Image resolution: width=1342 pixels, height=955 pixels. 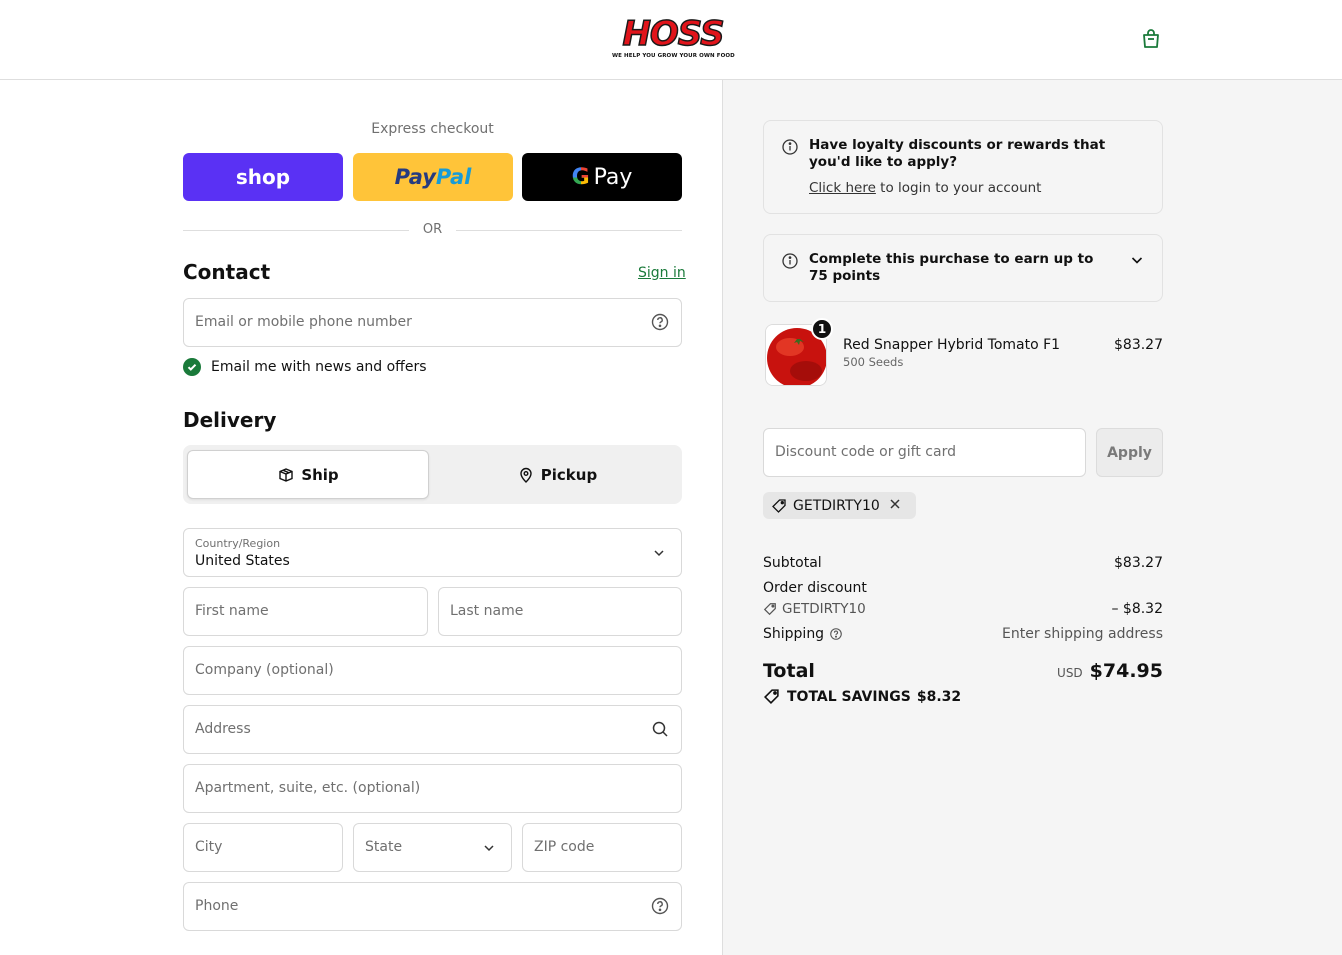 What do you see at coordinates (674, 34) in the screenshot?
I see `logo-text: HOSS` at bounding box center [674, 34].